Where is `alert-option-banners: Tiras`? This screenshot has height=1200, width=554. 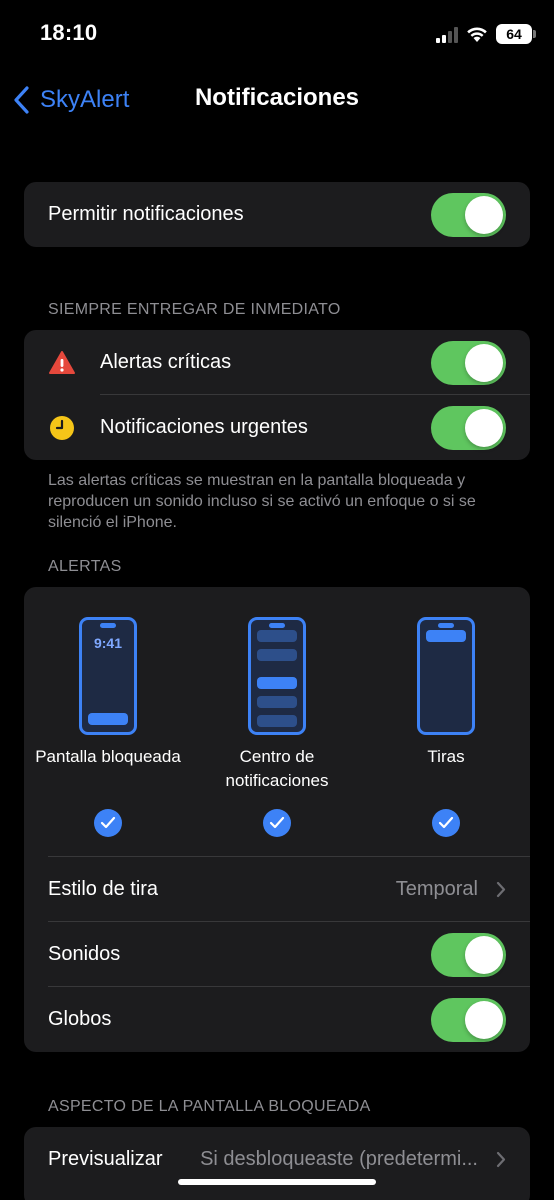
alert-option-banners: Tiras is located at coordinates (443, 693).